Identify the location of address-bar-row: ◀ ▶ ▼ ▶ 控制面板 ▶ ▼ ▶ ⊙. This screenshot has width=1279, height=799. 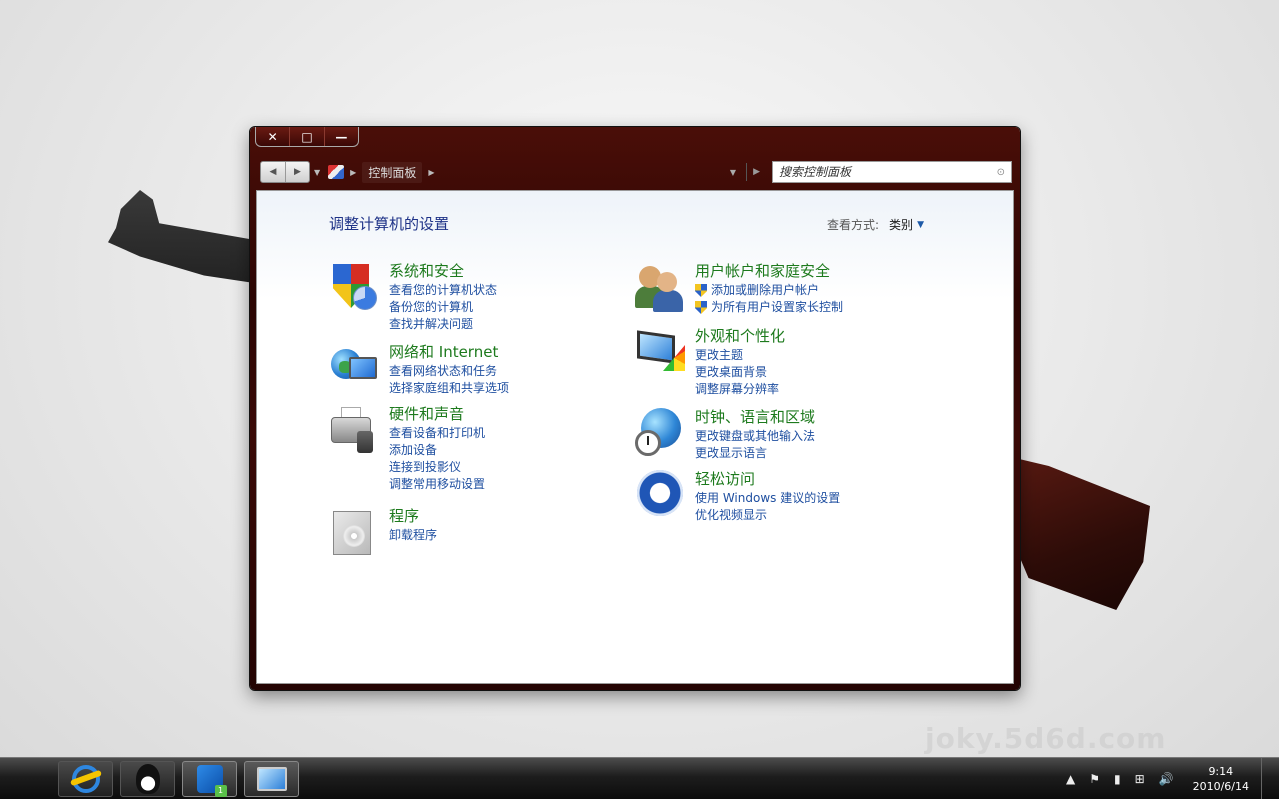
(636, 172).